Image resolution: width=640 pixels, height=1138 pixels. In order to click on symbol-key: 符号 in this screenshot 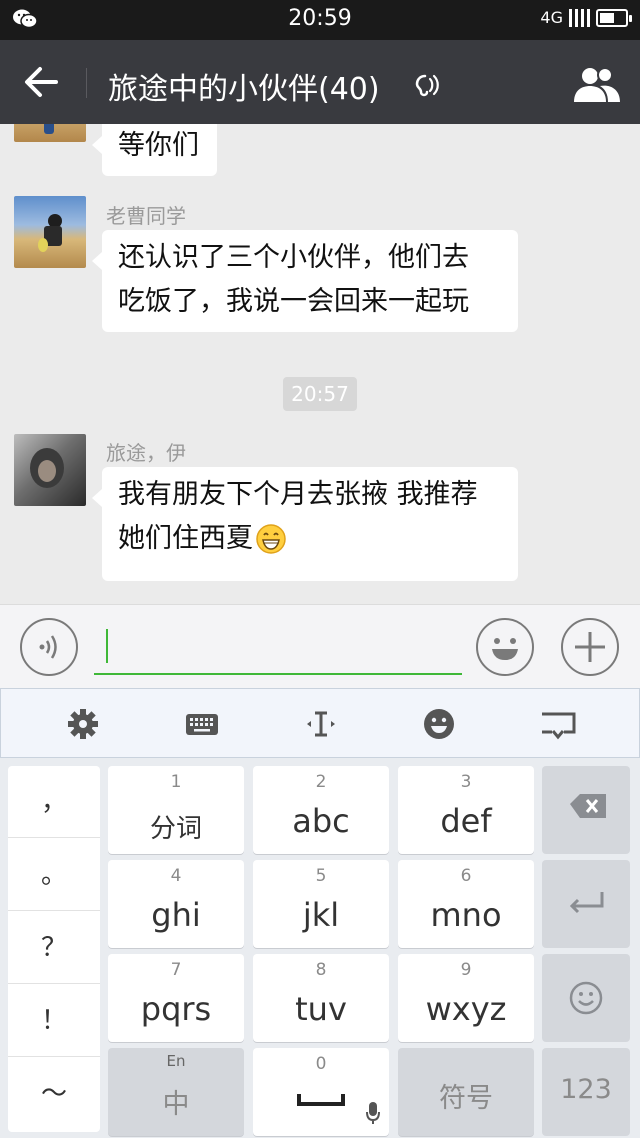, I will do `click(466, 1092)`.